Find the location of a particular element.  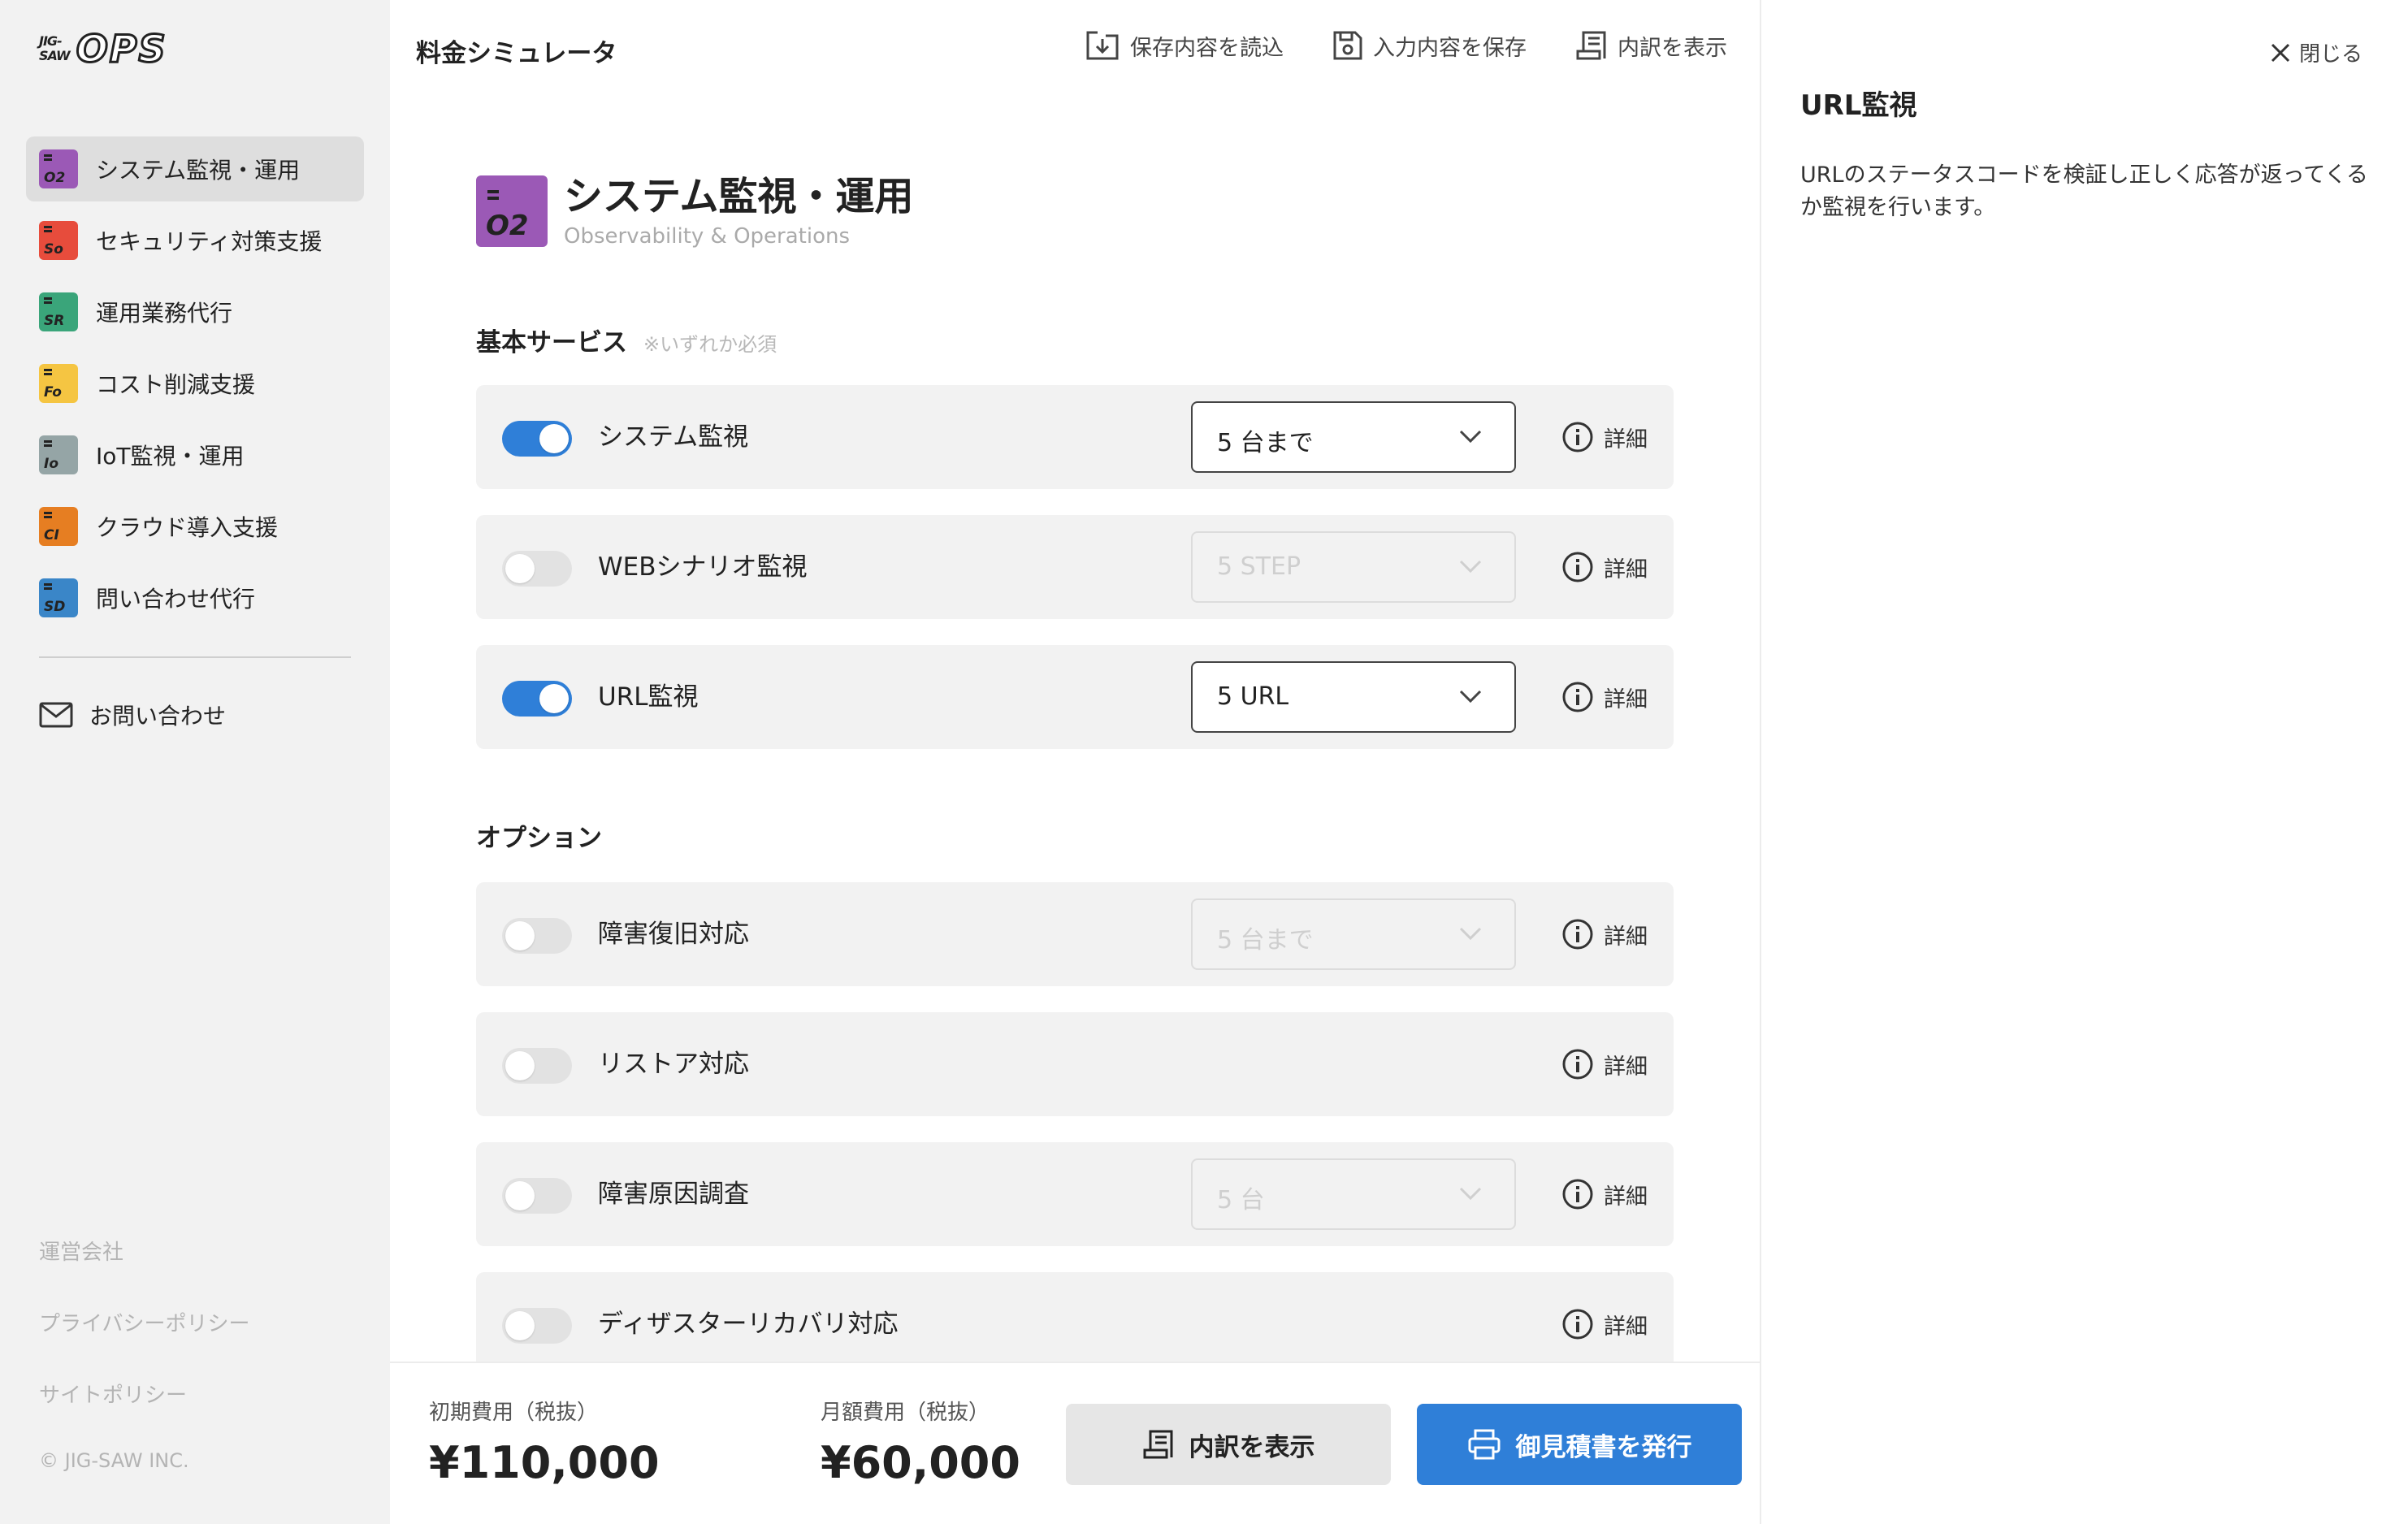

basic-services-label: 基本サービス is located at coordinates (551, 343).